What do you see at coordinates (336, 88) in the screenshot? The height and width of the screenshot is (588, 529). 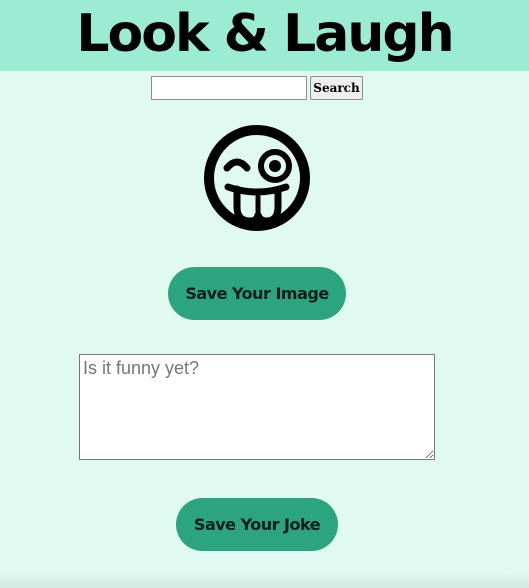 I see `search-button: Search` at bounding box center [336, 88].